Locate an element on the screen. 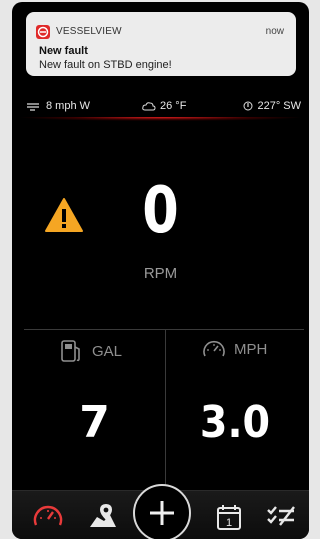  temperature-text: 26 °F is located at coordinates (173, 106).